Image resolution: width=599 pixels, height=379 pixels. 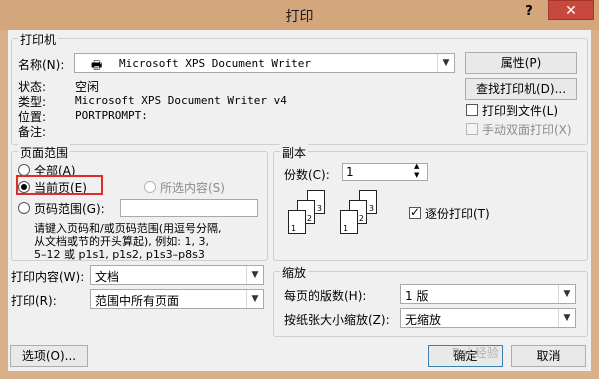 I want to click on comment-label: 备注:, so click(x=32, y=132).